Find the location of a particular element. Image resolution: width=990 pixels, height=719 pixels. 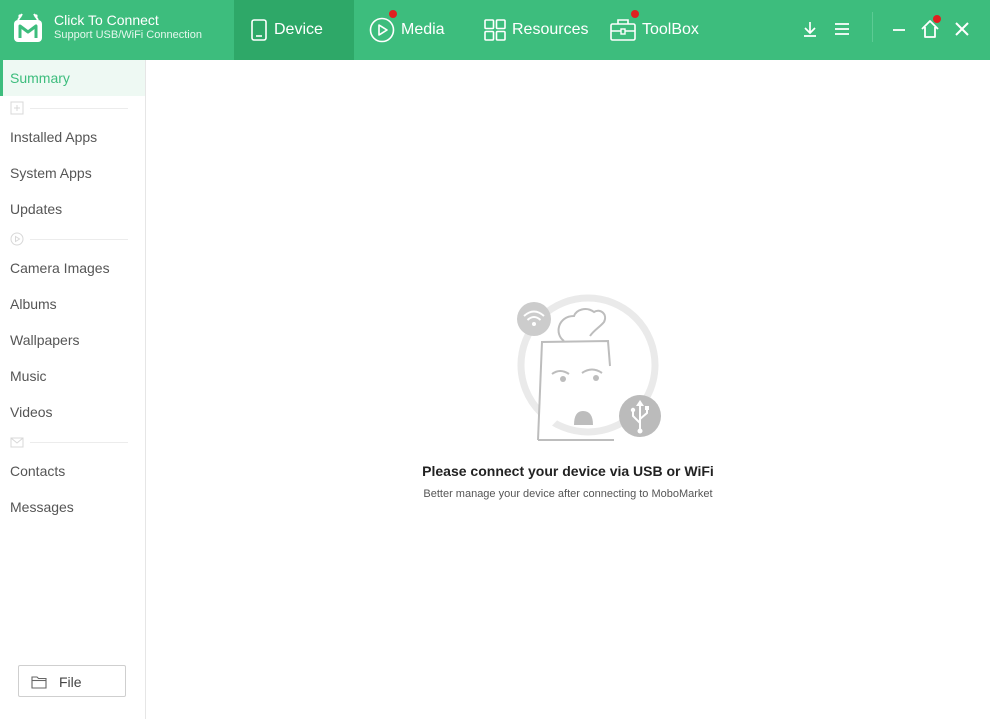

sidebar-item-summary: Summary is located at coordinates (72, 78).